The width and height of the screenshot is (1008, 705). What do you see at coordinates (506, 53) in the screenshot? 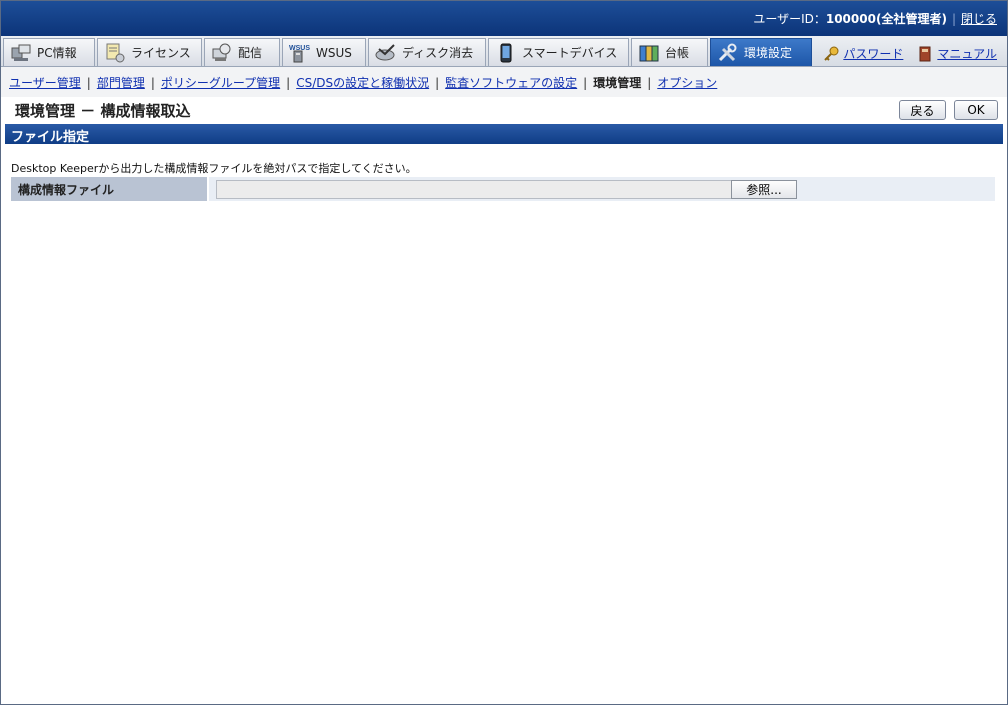
I see `smart-device-icon` at bounding box center [506, 53].